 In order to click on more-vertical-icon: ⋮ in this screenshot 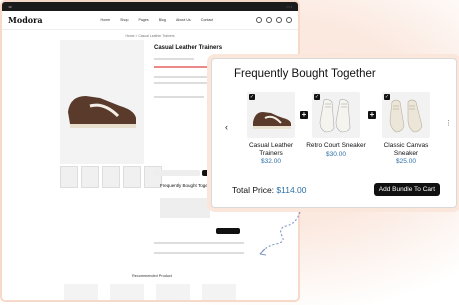, I will do `click(448, 123)`.